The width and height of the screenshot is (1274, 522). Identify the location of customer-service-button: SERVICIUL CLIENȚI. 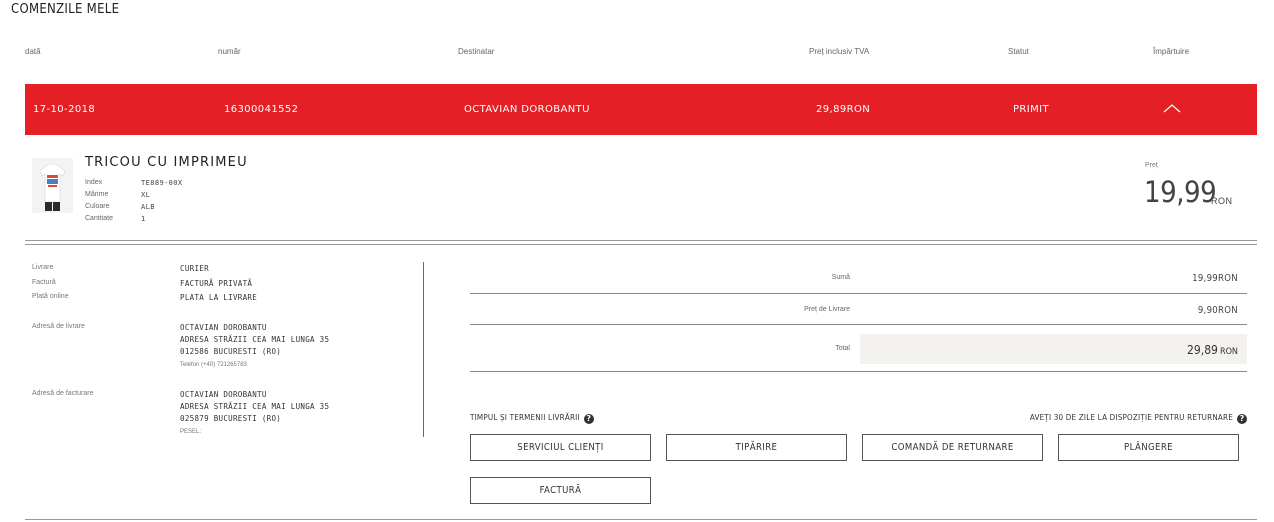
(560, 447).